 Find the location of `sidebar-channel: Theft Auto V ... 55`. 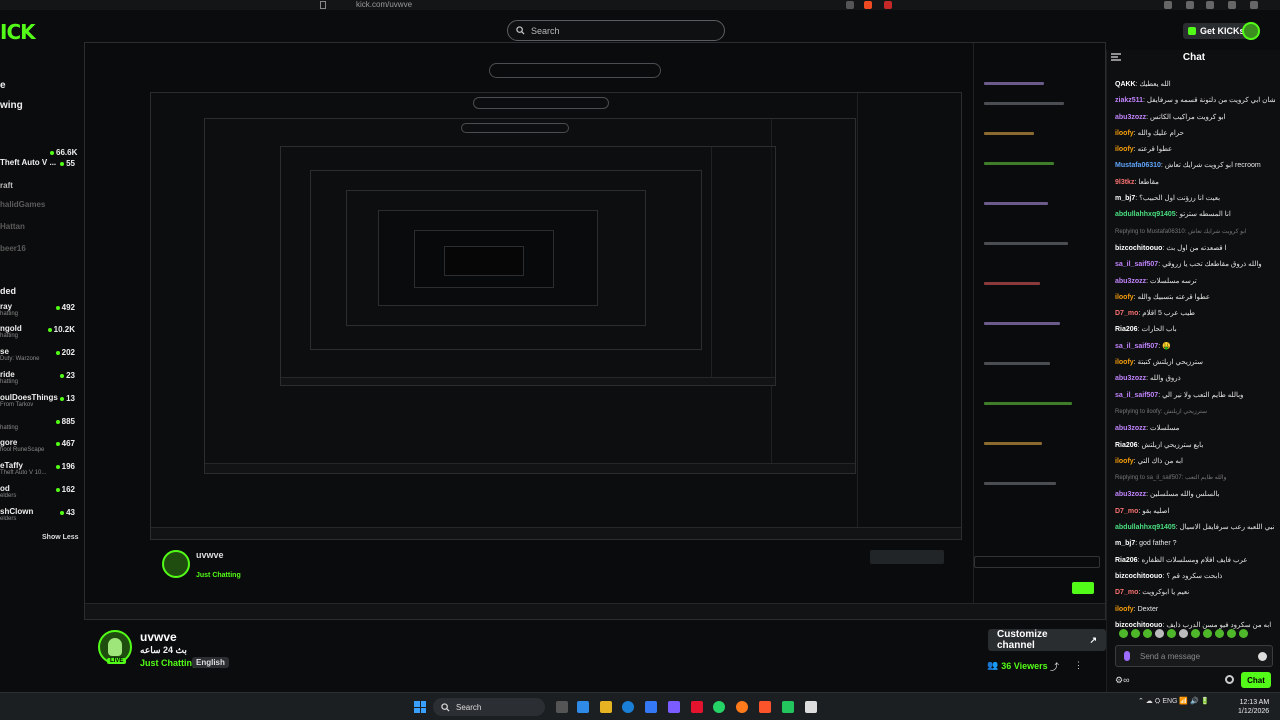

sidebar-channel: Theft Auto V ... 55 is located at coordinates (40, 166).